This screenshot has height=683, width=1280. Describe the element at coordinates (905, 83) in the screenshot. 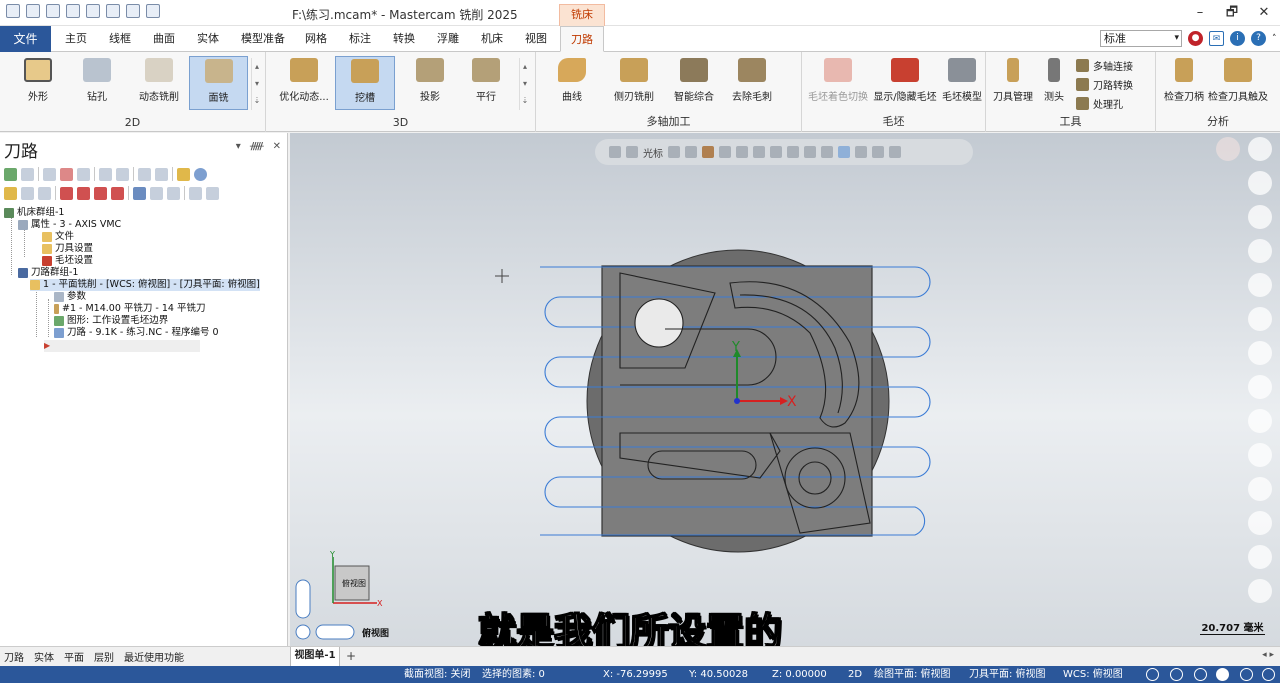

I see `stock-display-button: 显示/隐藏毛坯` at that location.